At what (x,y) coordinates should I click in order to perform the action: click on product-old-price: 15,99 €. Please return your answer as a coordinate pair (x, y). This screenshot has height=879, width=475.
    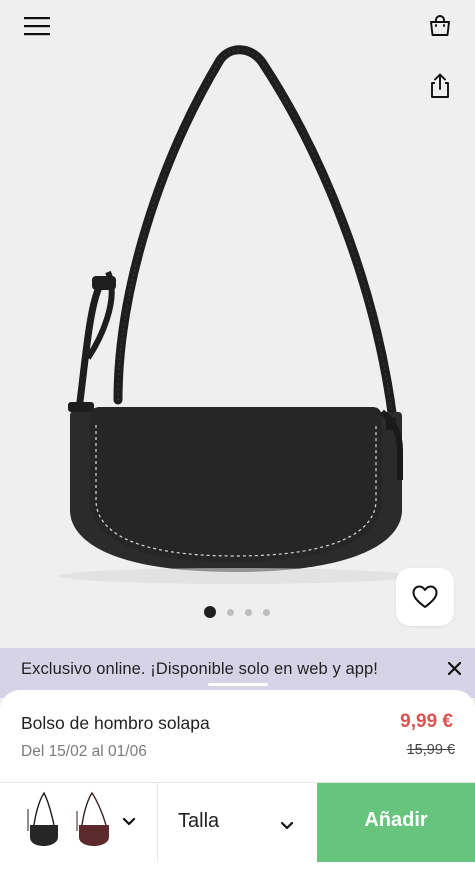
    Looking at the image, I should click on (430, 750).